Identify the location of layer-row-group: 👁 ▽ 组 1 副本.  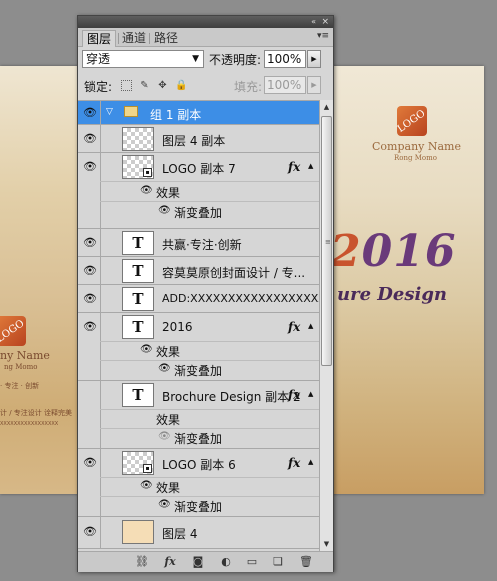
(198, 113).